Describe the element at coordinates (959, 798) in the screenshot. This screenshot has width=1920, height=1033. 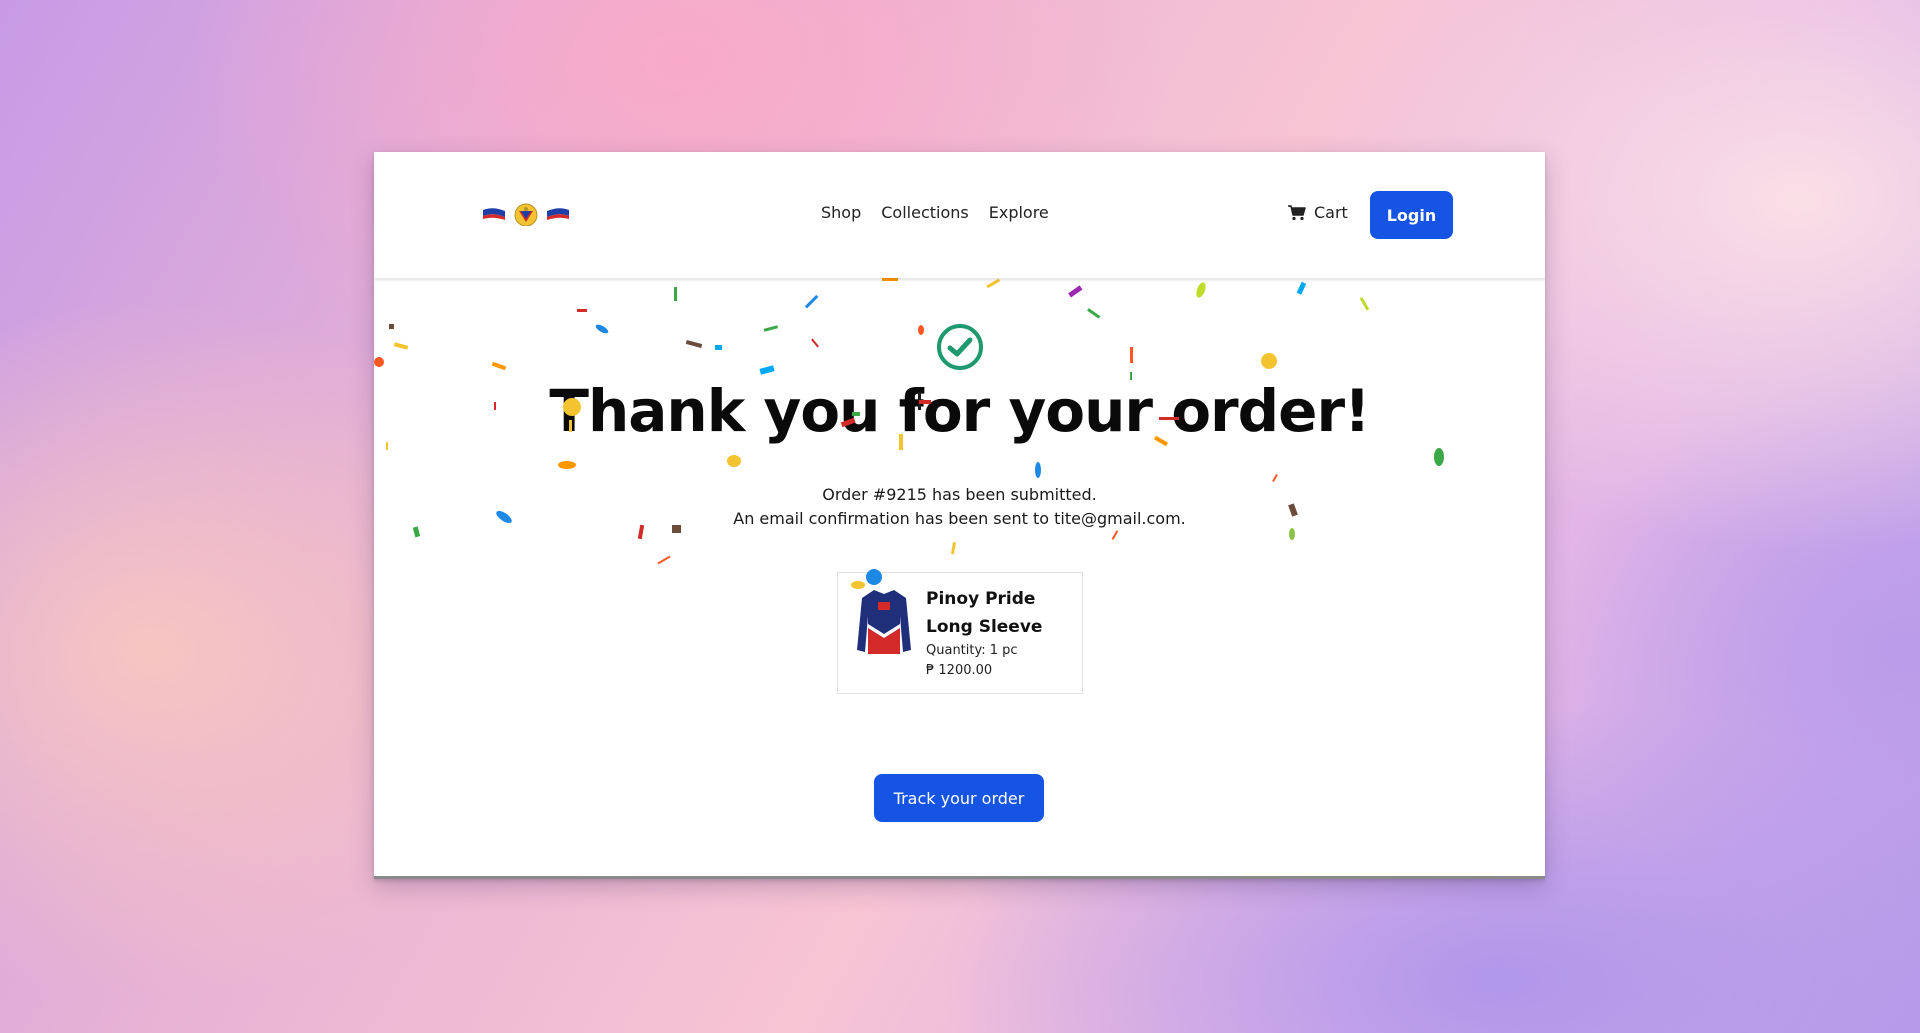
I see `track-order-button: Track your order` at that location.